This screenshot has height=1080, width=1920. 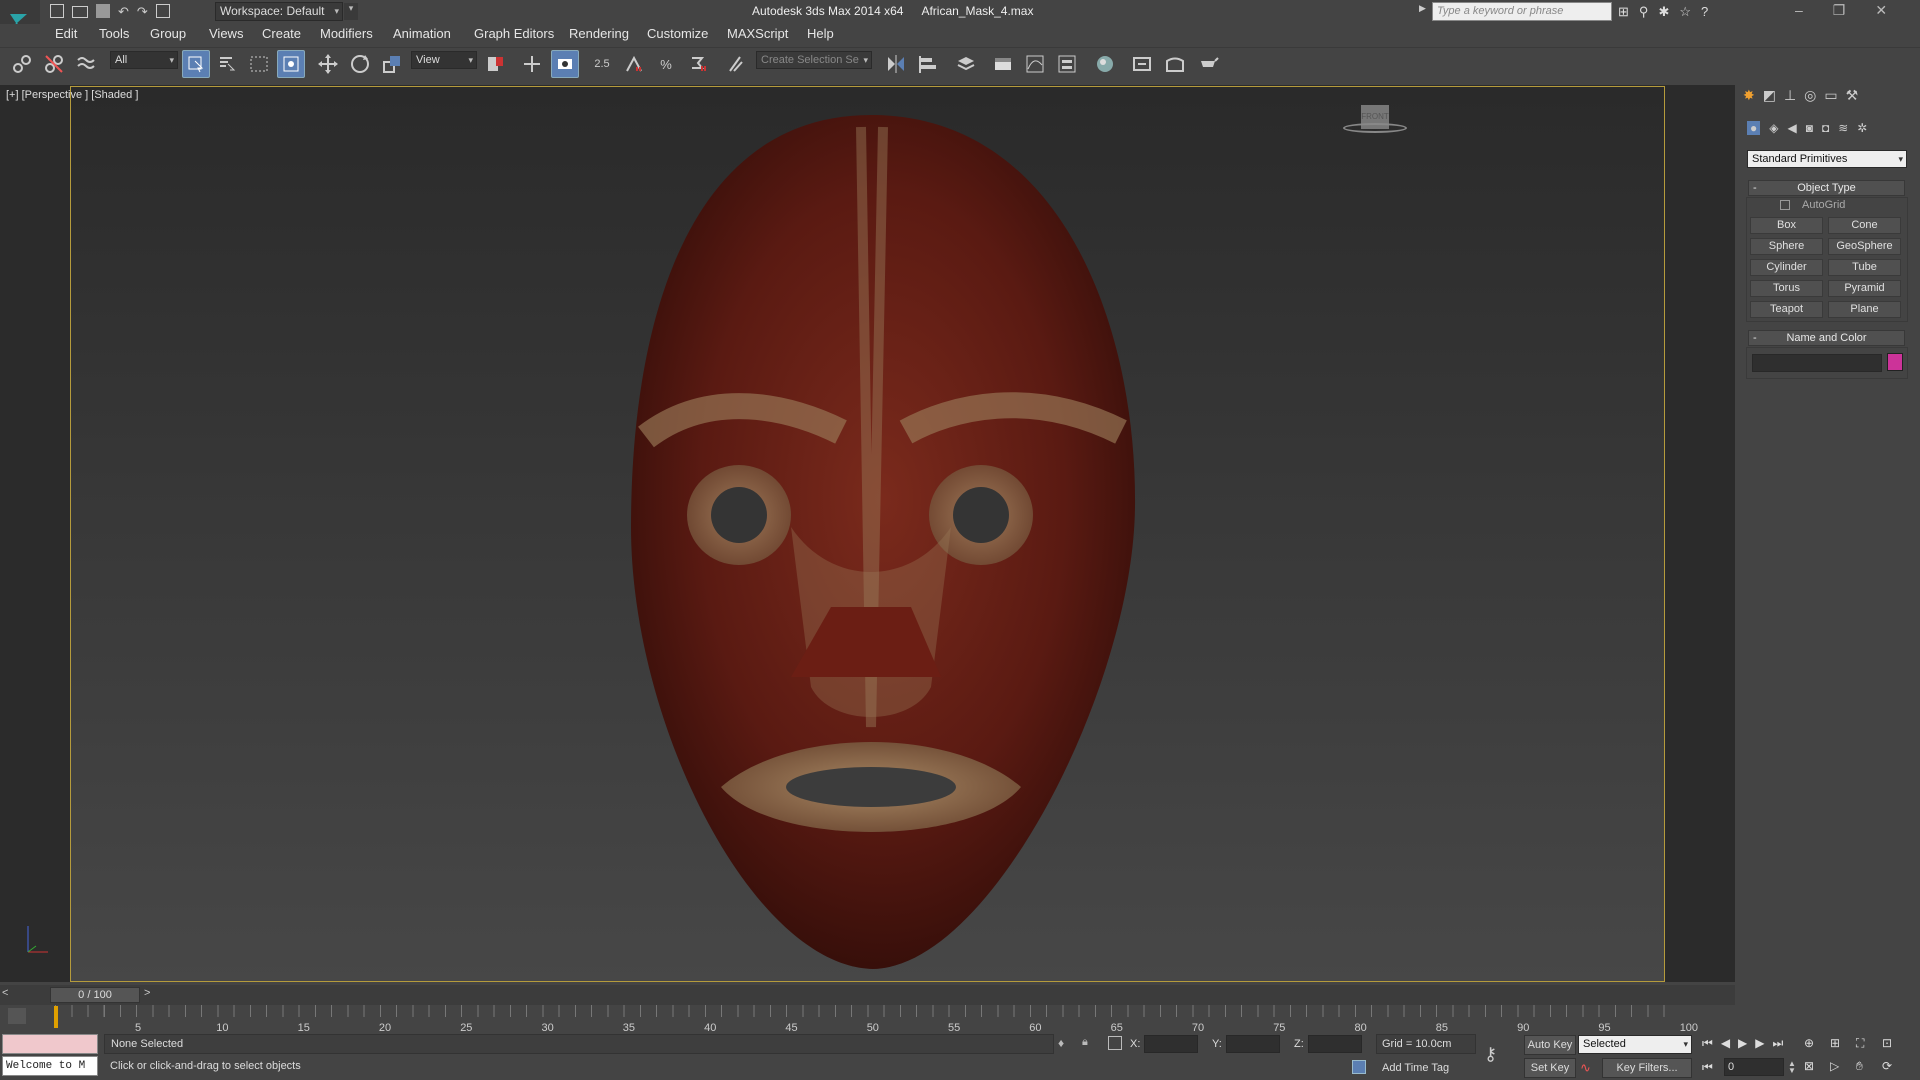 I want to click on next-frame-icon: ▶, so click(x=1759, y=1043).